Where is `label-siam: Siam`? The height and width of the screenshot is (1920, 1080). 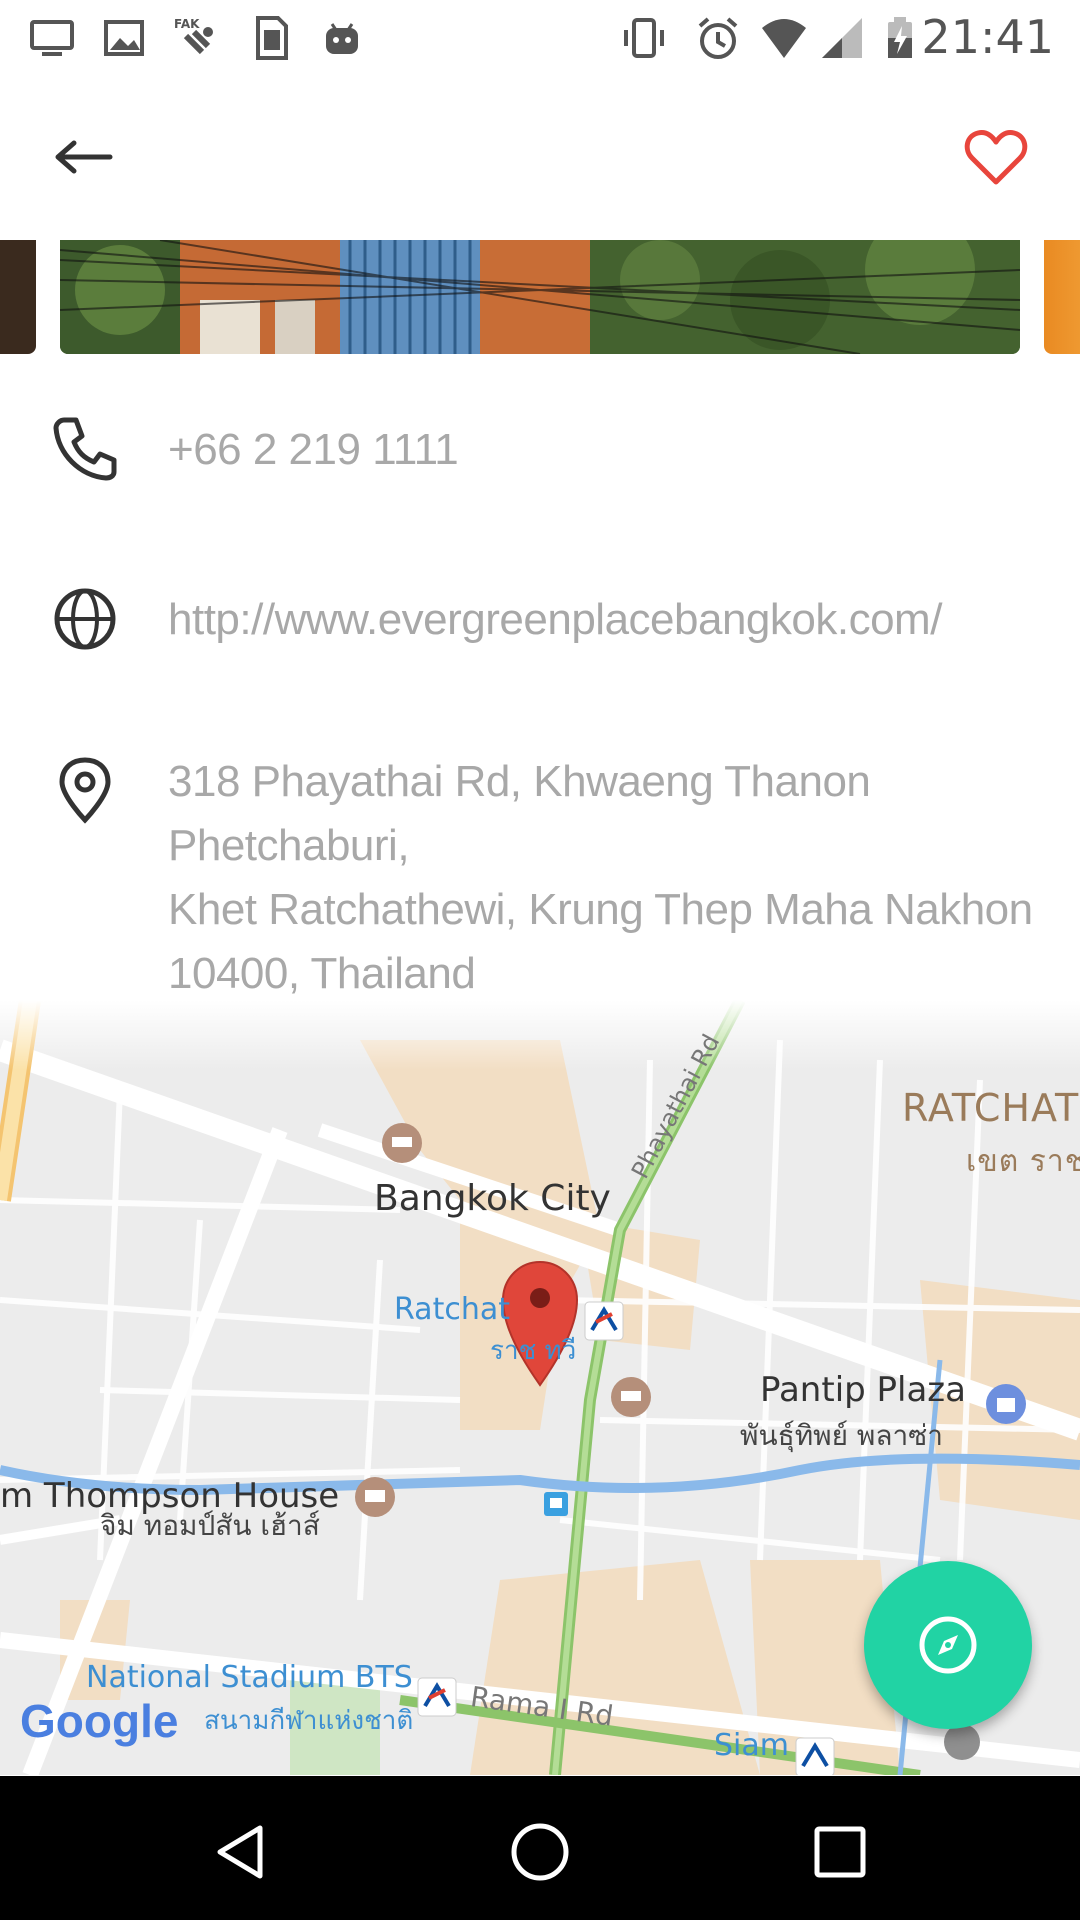 label-siam: Siam is located at coordinates (751, 1745).